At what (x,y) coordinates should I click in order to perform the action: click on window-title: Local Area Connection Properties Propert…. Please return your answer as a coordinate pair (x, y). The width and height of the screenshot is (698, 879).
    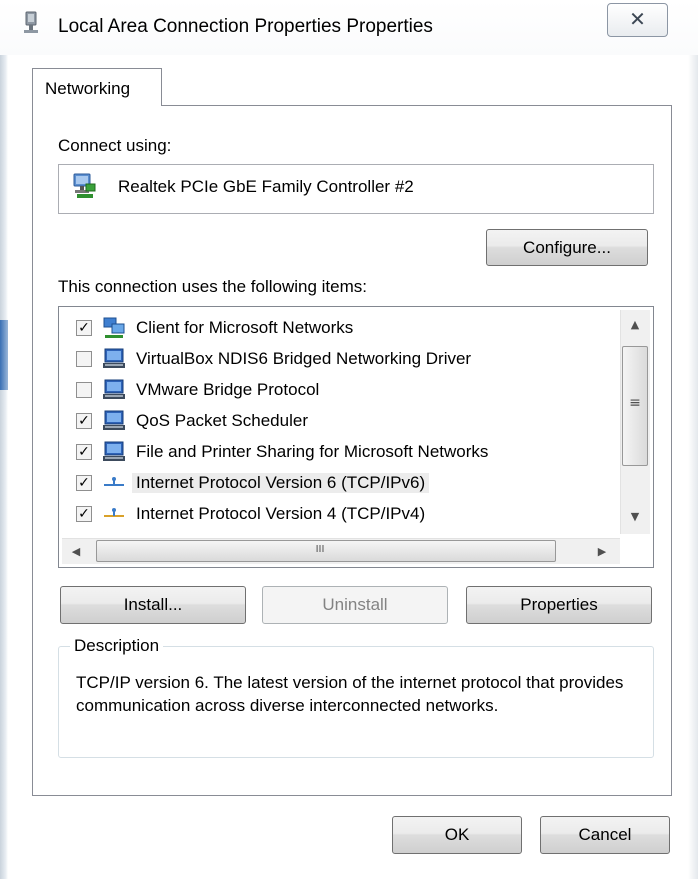
    Looking at the image, I should click on (245, 26).